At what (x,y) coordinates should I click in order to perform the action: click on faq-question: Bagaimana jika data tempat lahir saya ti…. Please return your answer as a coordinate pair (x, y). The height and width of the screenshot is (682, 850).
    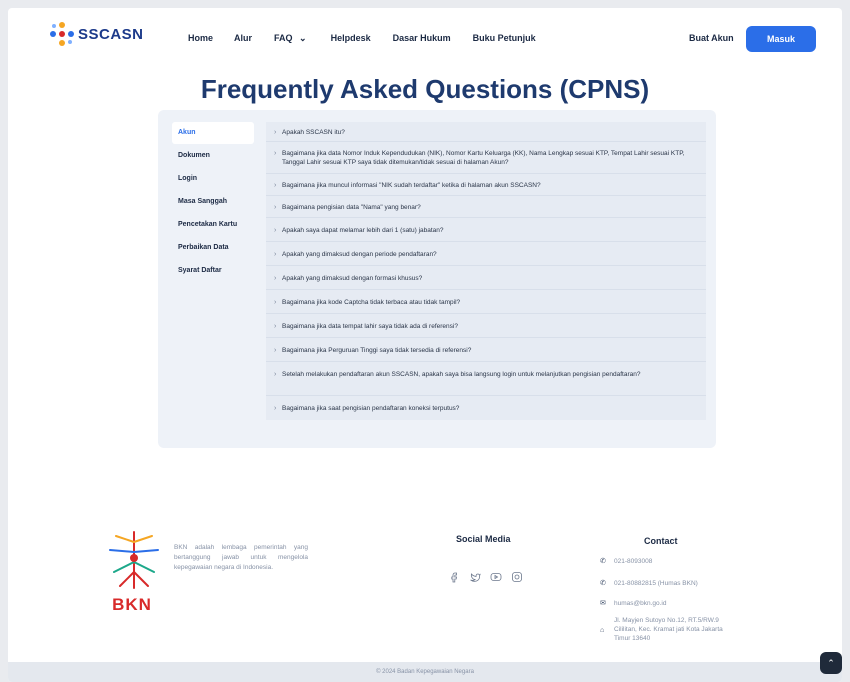
    Looking at the image, I should click on (370, 326).